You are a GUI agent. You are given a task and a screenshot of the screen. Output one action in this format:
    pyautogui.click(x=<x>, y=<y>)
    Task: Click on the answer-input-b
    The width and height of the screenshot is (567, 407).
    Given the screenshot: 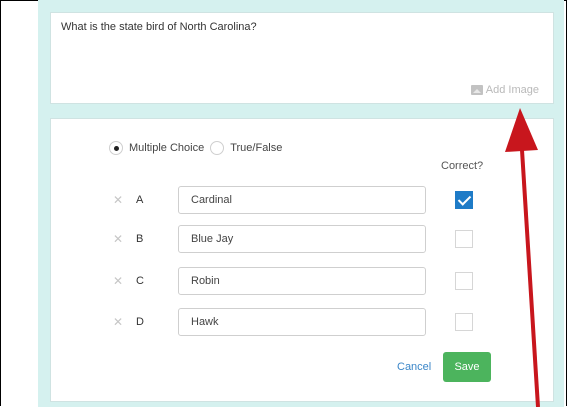 What is the action you would take?
    pyautogui.click(x=302, y=239)
    